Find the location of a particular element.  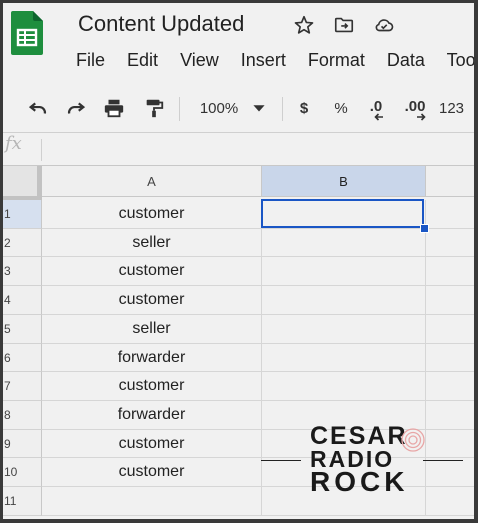

more-formats-button: 123 is located at coordinates (456, 108).